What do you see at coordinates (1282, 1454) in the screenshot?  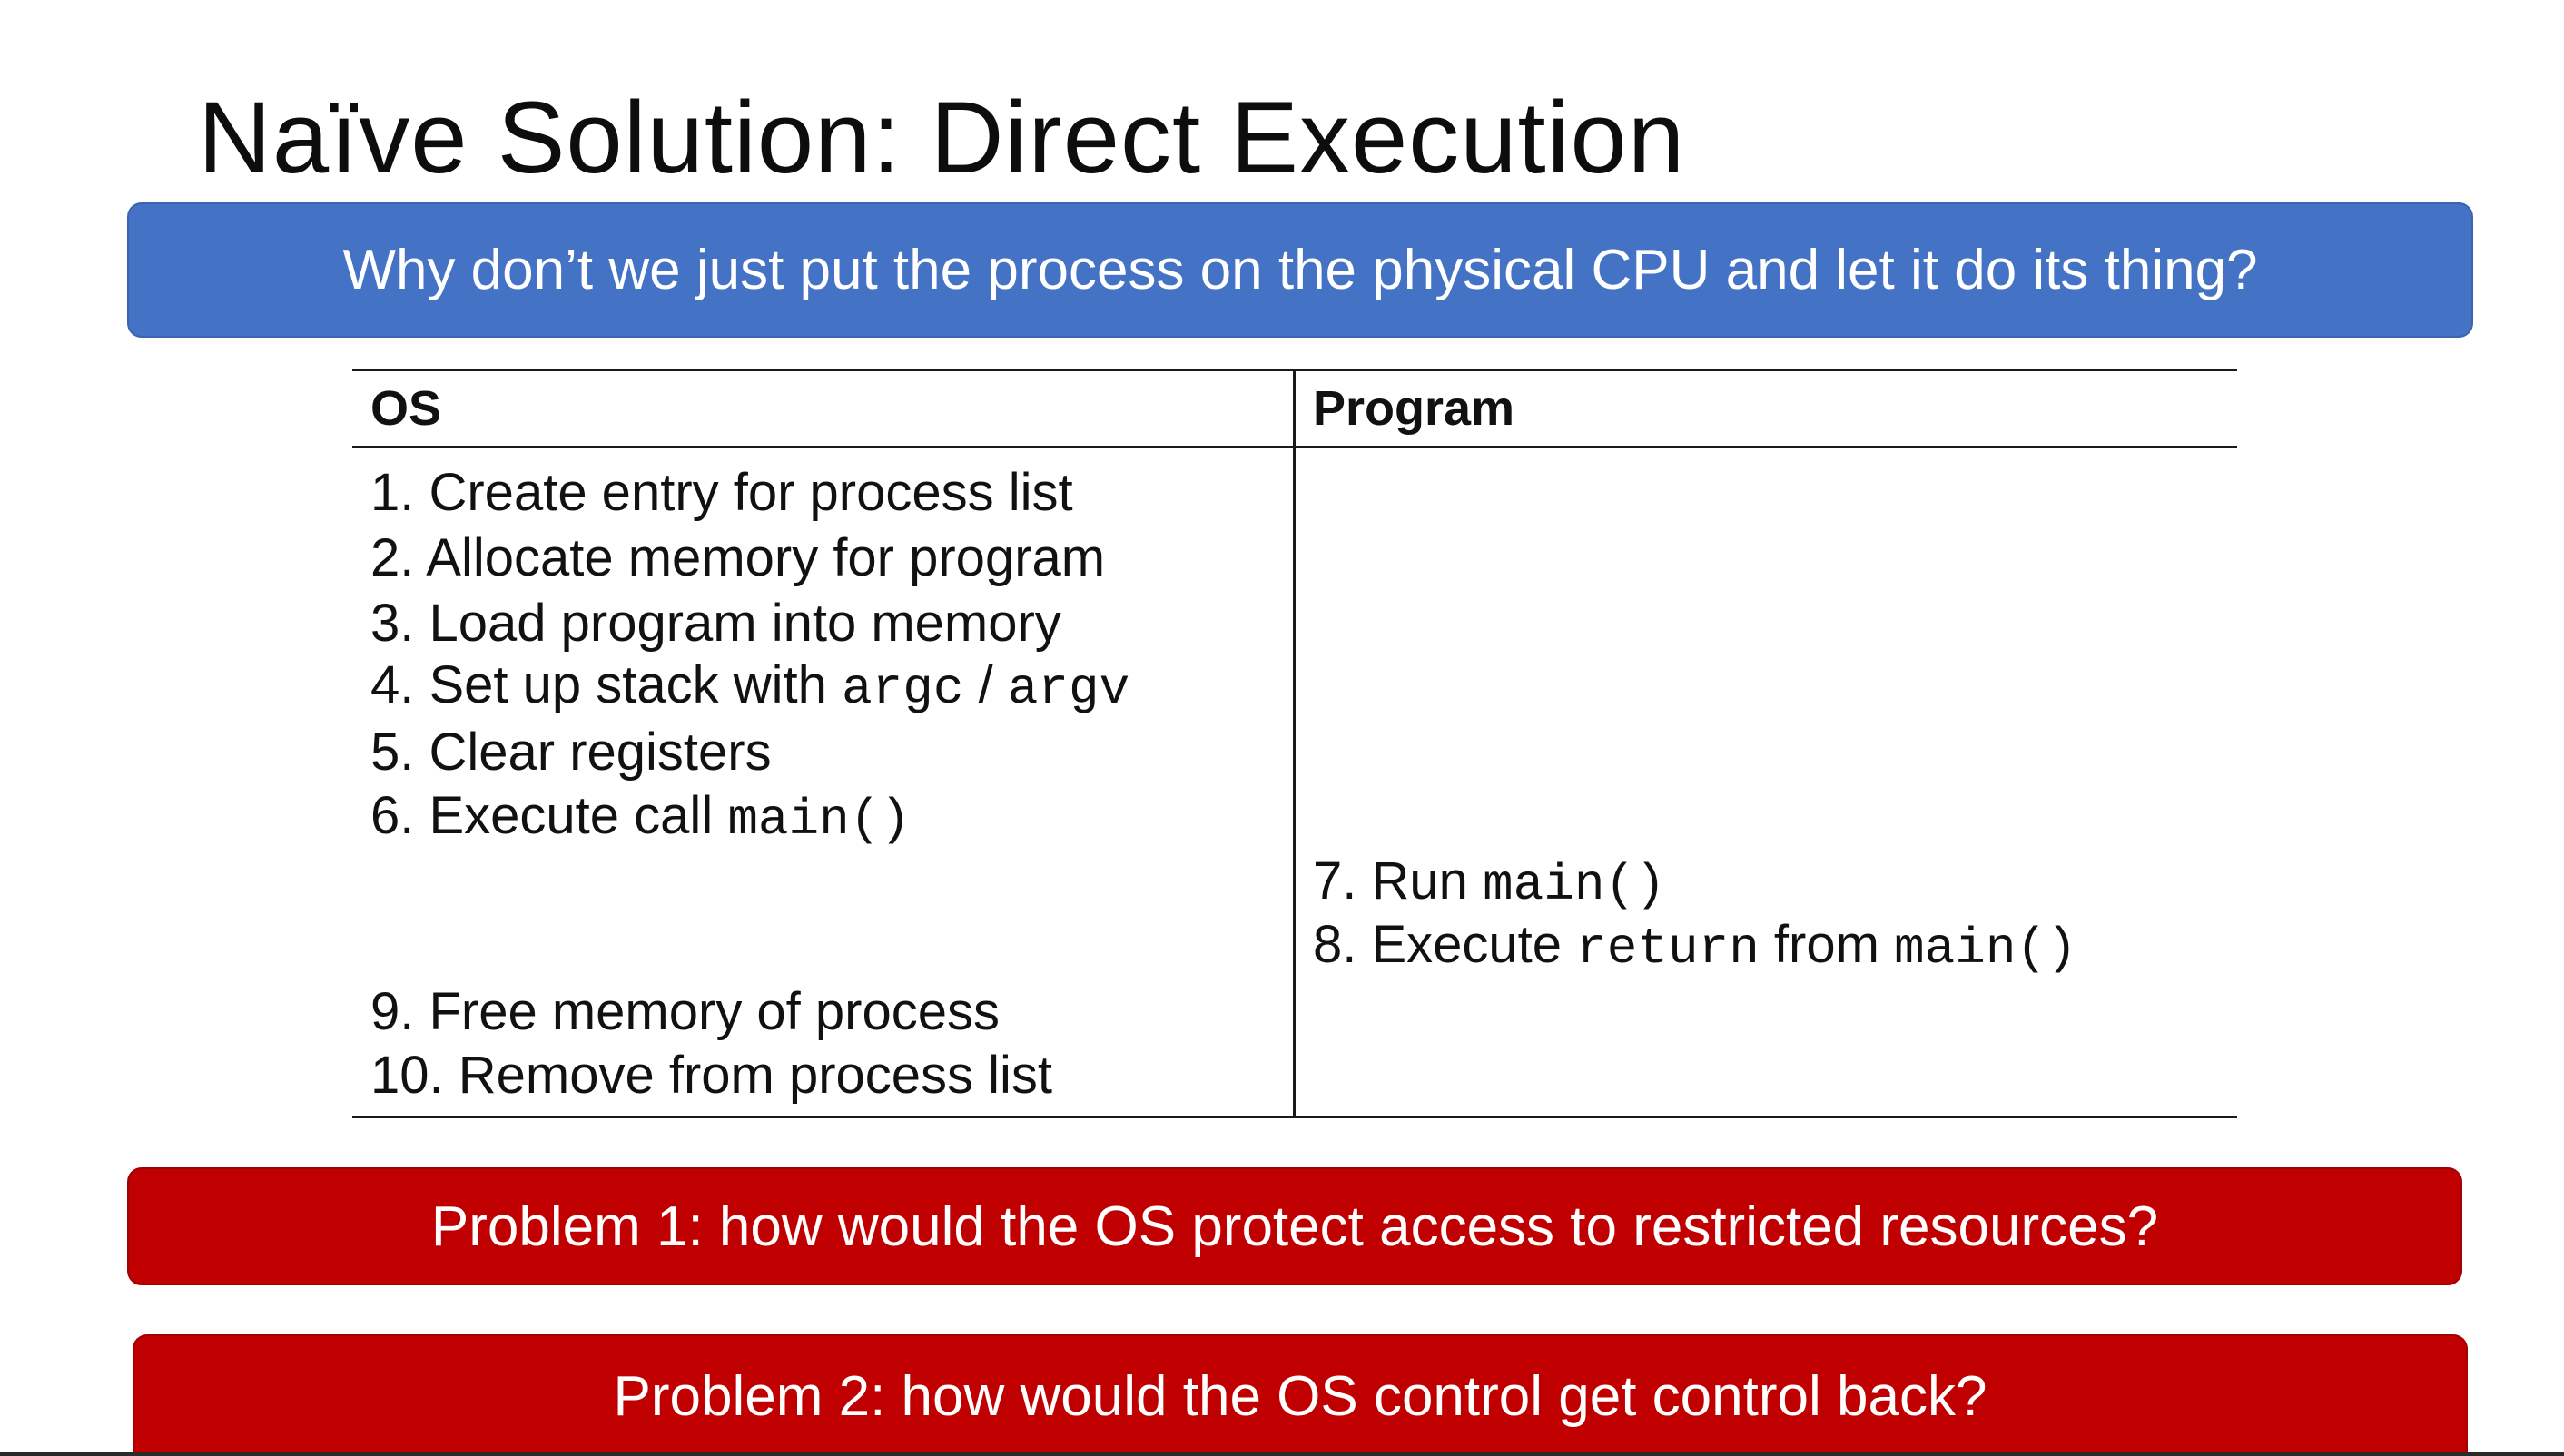 I see `bottom-border` at bounding box center [1282, 1454].